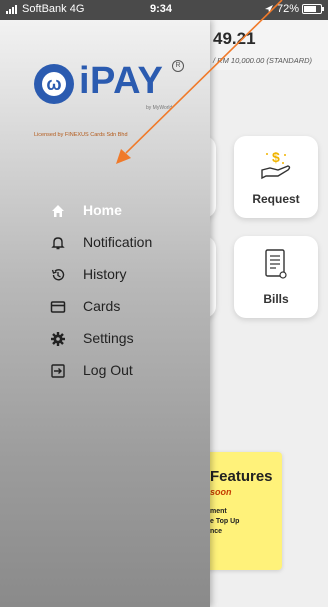  I want to click on request-money-icon: $, so click(276, 164).